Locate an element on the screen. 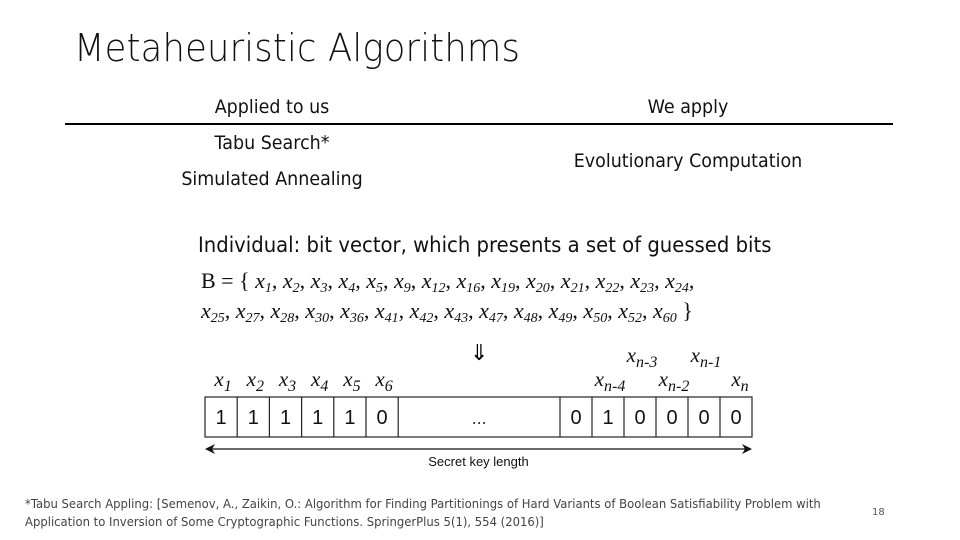 The width and height of the screenshot is (960, 540). bit-index-label: xn-4 is located at coordinates (610, 381).